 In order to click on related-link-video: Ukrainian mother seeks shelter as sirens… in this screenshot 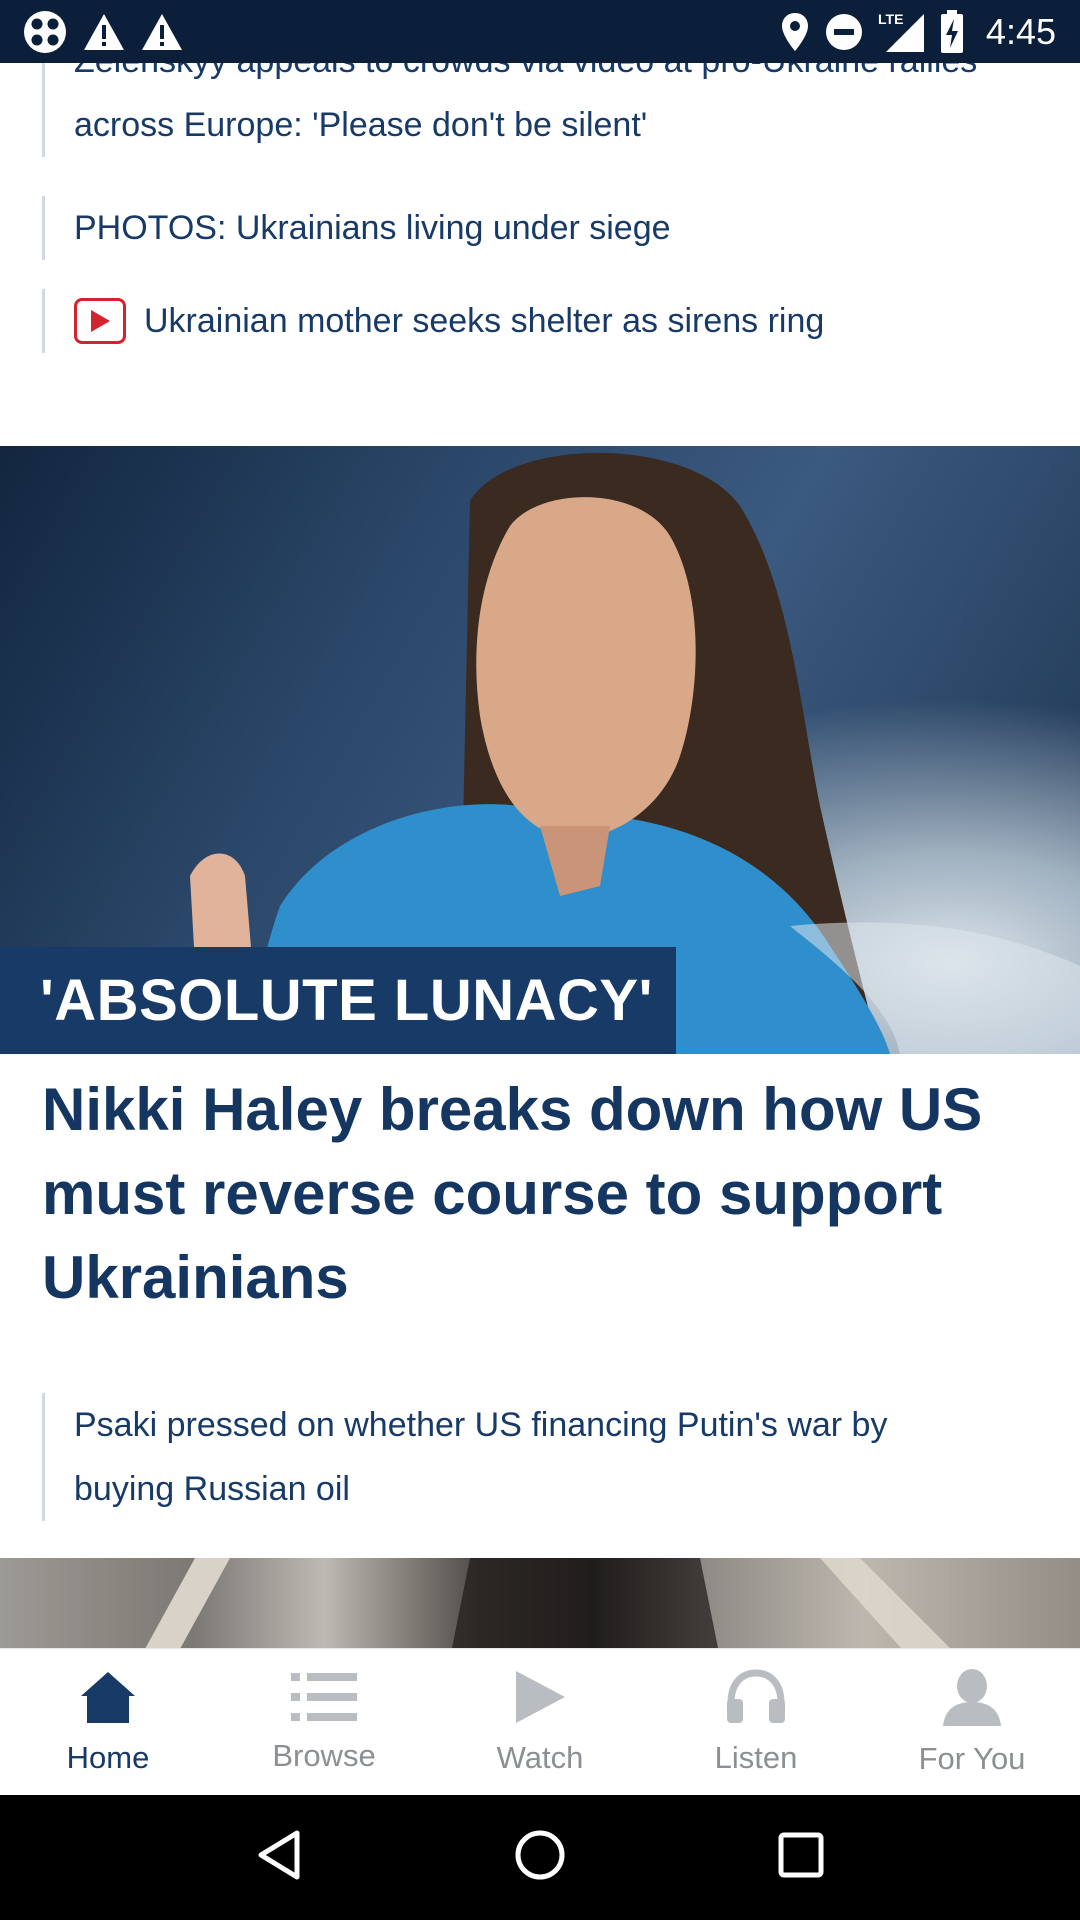, I will do `click(433, 321)`.